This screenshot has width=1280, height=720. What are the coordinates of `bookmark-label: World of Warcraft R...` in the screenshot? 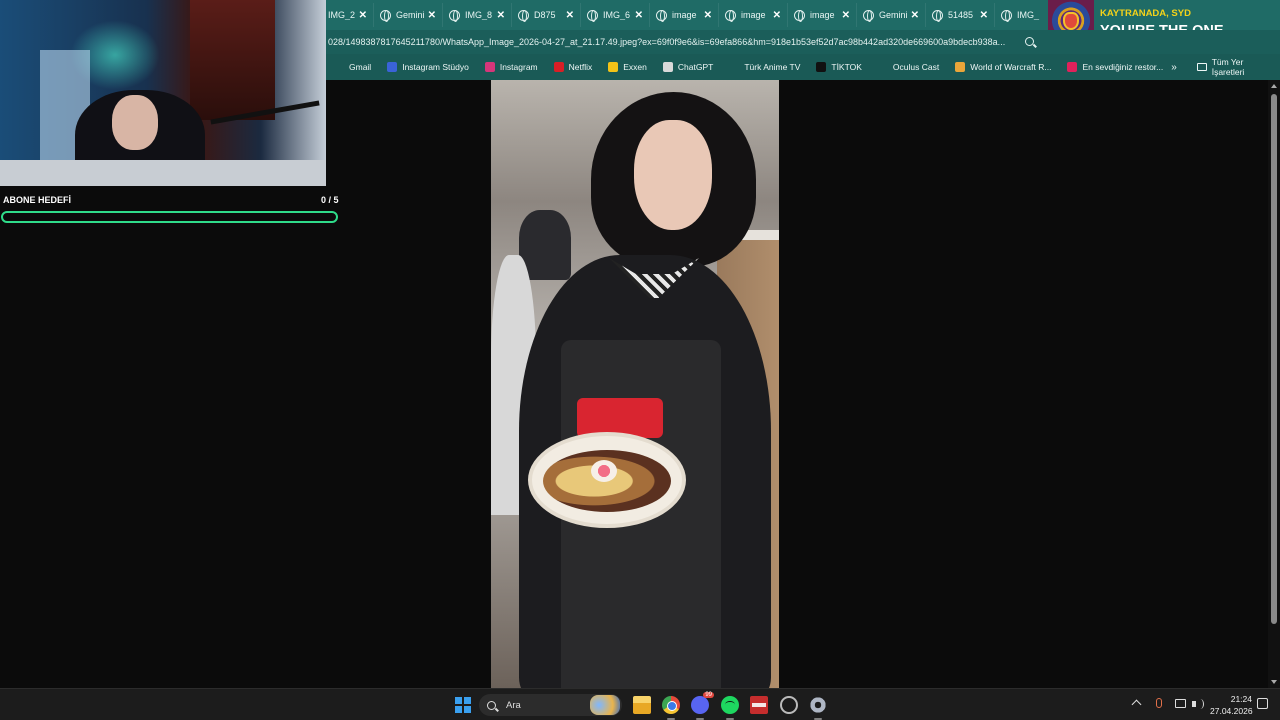 It's located at (1011, 67).